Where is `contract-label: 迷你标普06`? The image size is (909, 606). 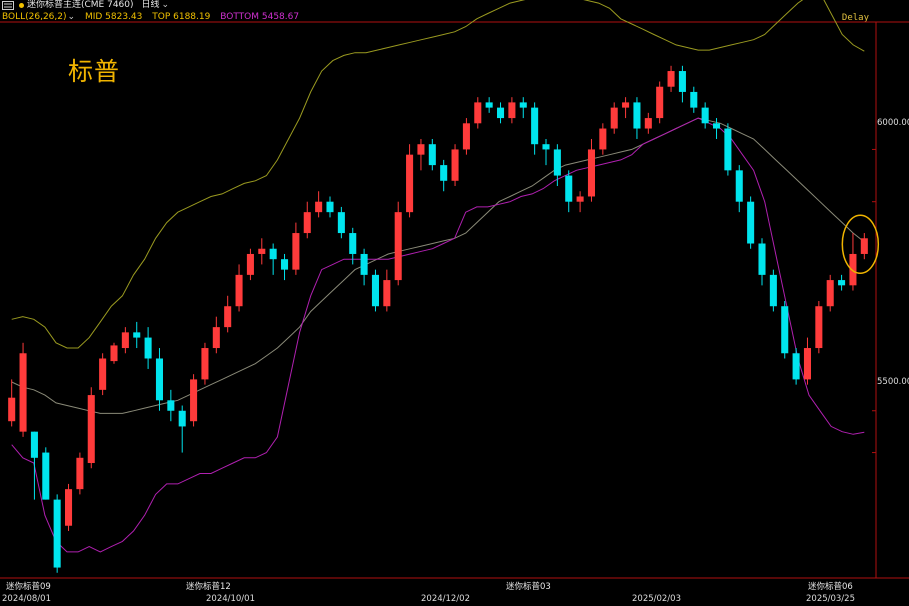 contract-label: 迷你标普06 is located at coordinates (830, 587).